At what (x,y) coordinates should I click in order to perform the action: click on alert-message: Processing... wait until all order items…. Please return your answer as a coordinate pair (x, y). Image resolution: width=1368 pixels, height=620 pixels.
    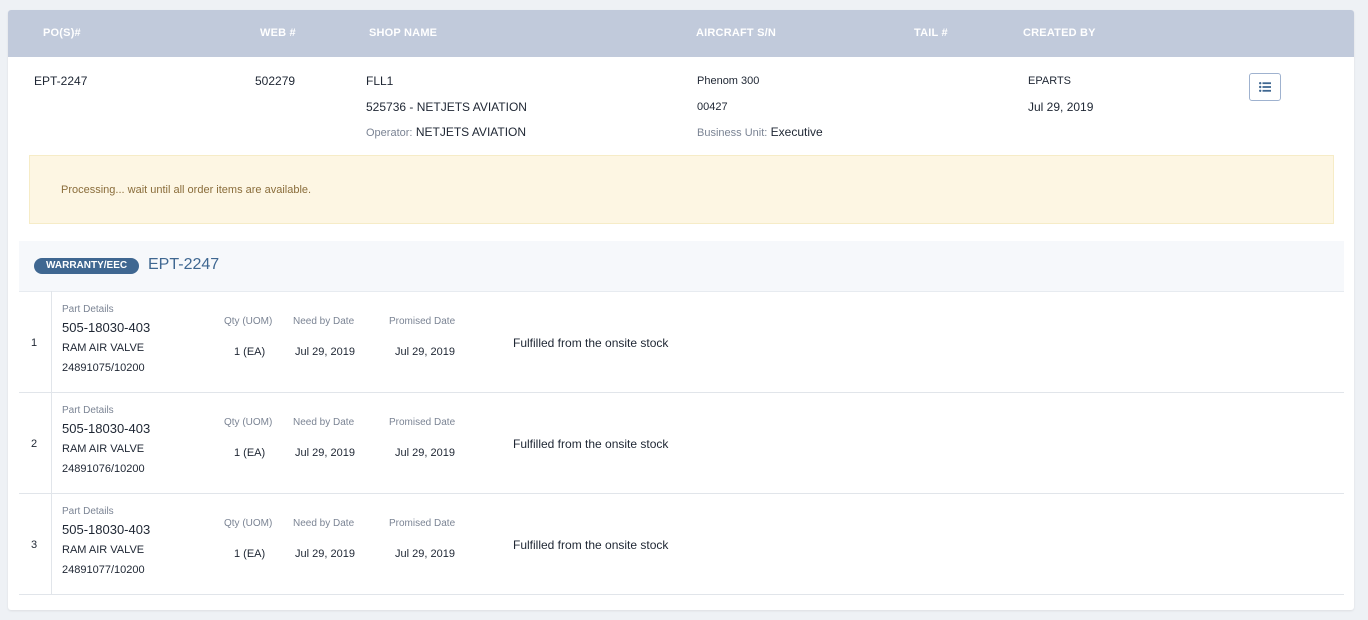
    Looking at the image, I should click on (186, 190).